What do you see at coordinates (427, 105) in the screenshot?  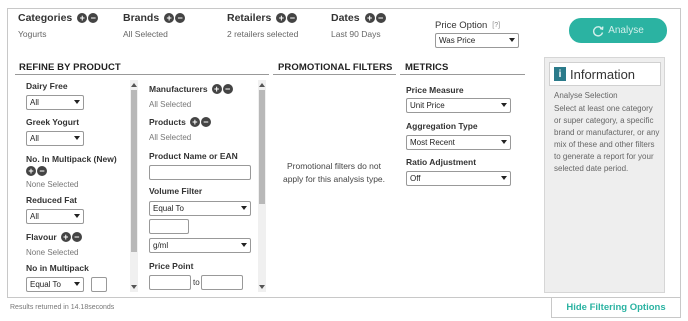 I see `price-measure-selected: Unit Price` at bounding box center [427, 105].